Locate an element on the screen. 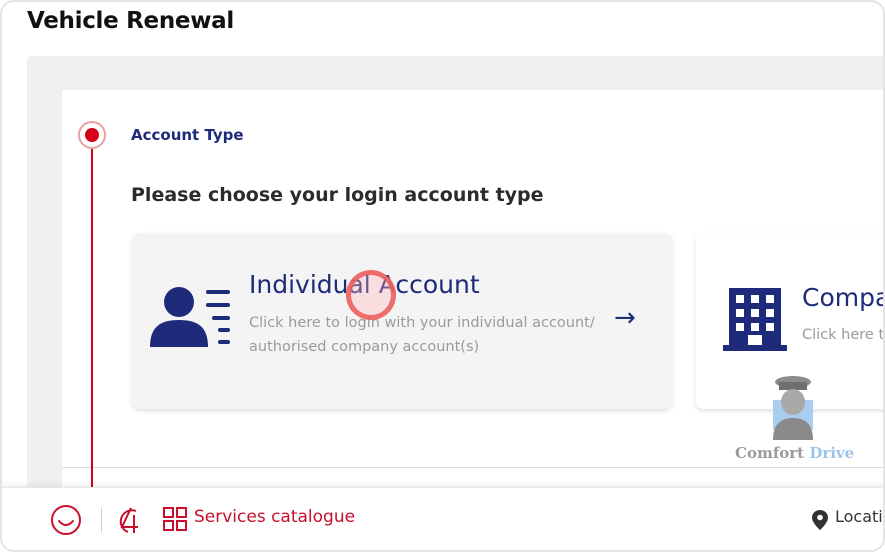 The image size is (885, 552). services-catalogue-link: Services catalogue is located at coordinates (274, 517).